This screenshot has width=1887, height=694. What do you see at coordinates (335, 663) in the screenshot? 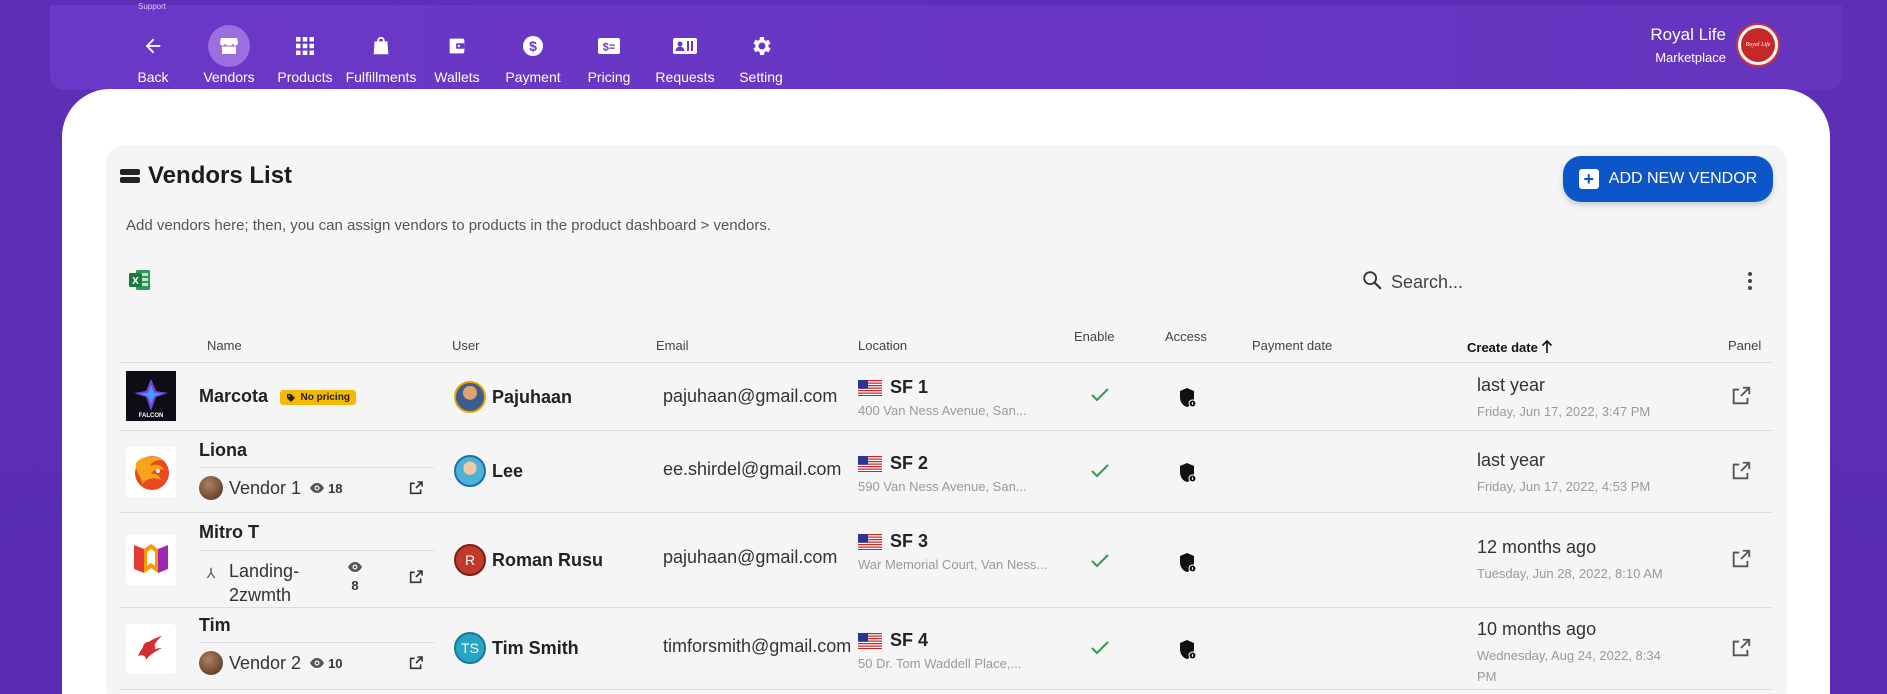
I see `views-value: 10` at bounding box center [335, 663].